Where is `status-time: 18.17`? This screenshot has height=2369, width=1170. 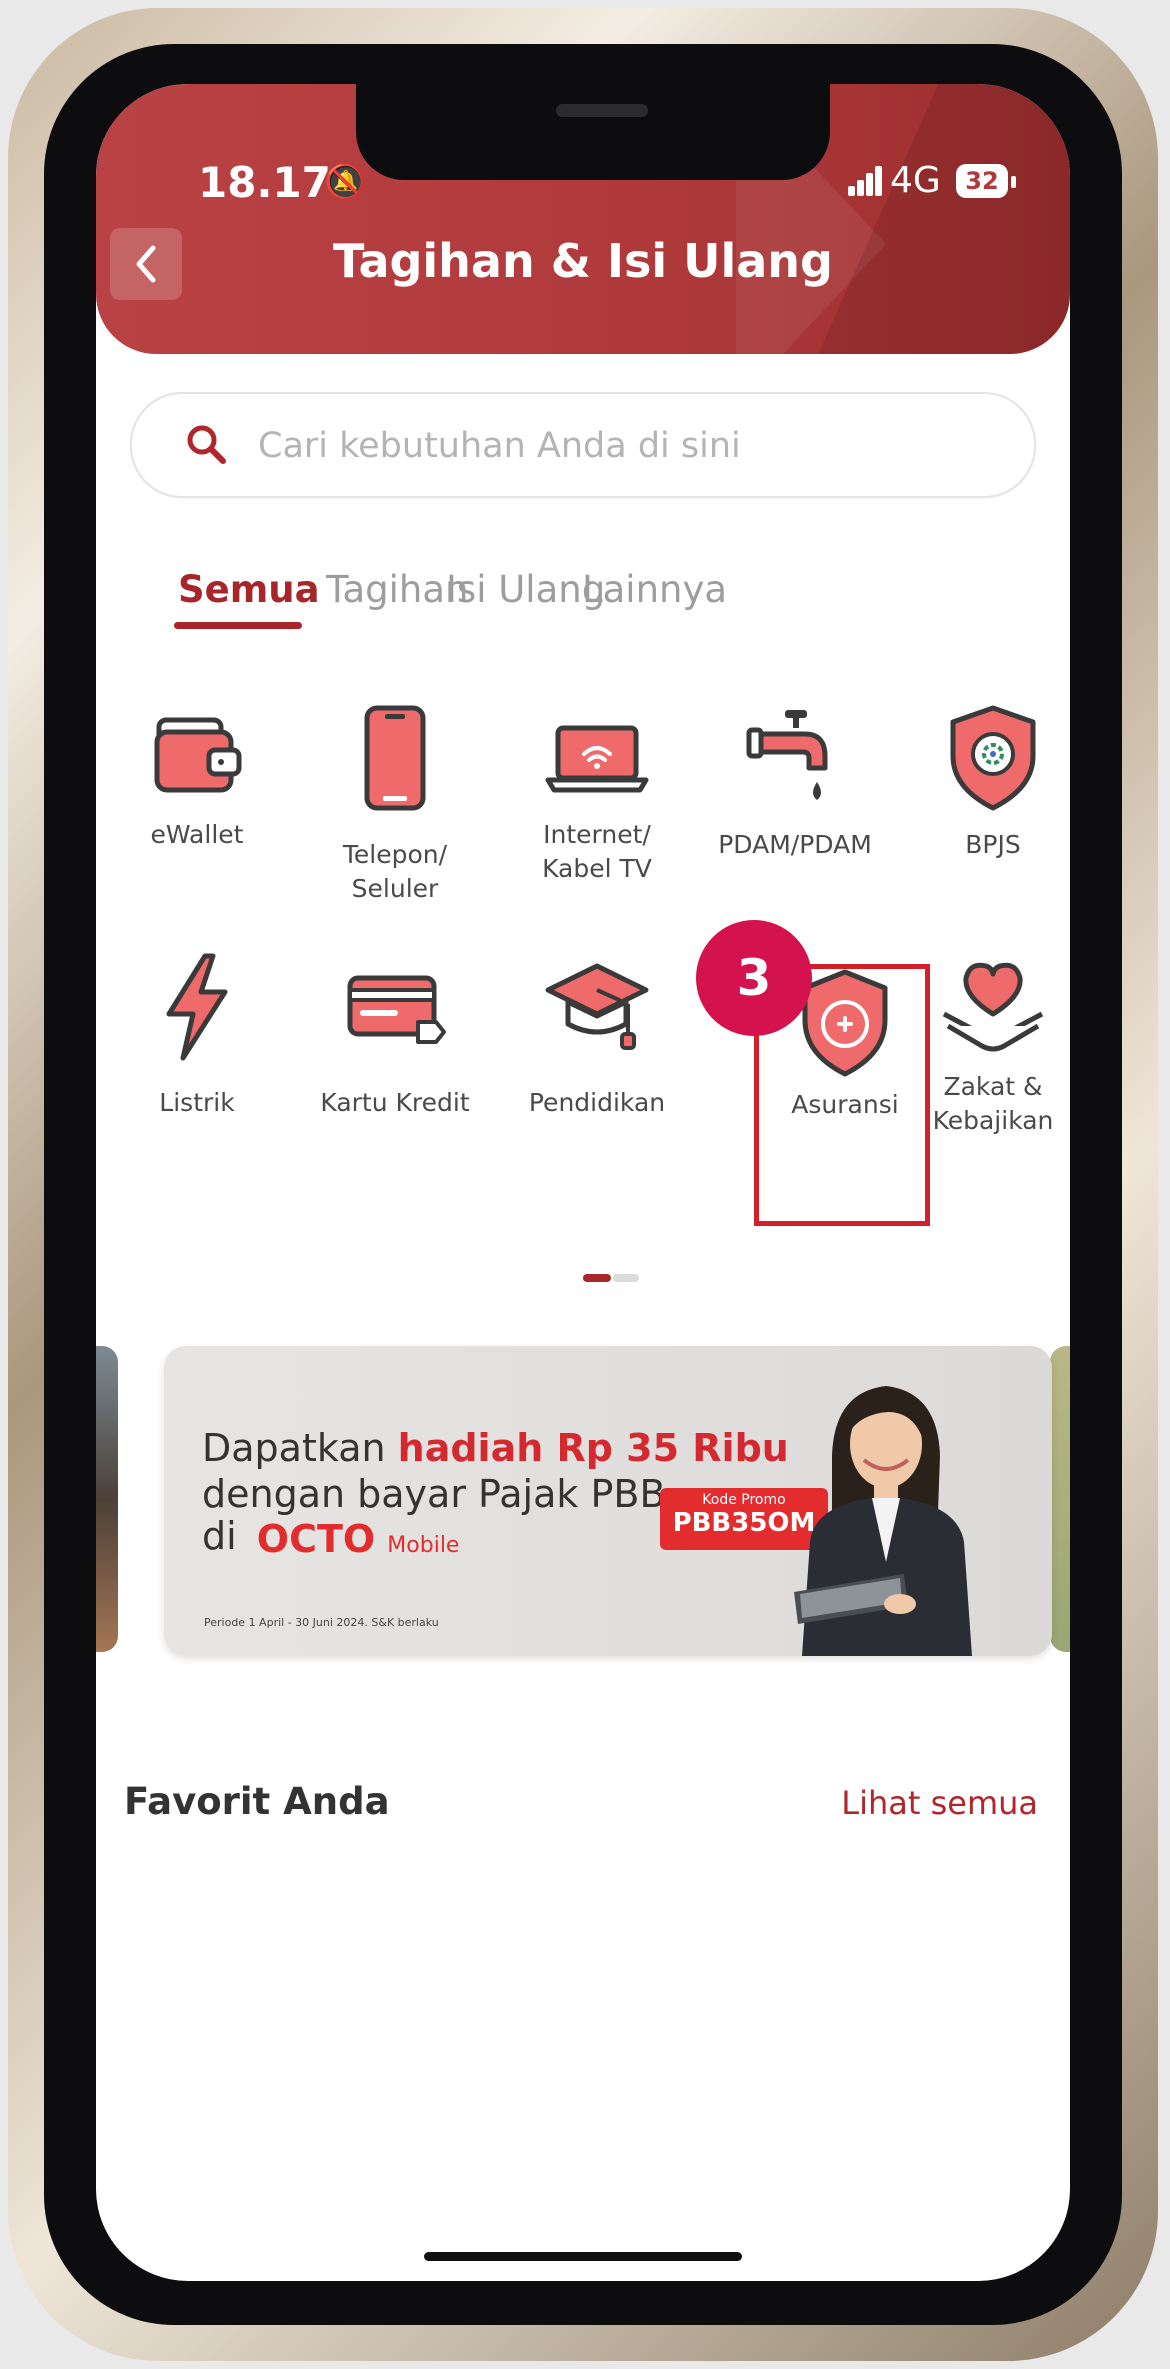
status-time: 18.17 is located at coordinates (264, 182).